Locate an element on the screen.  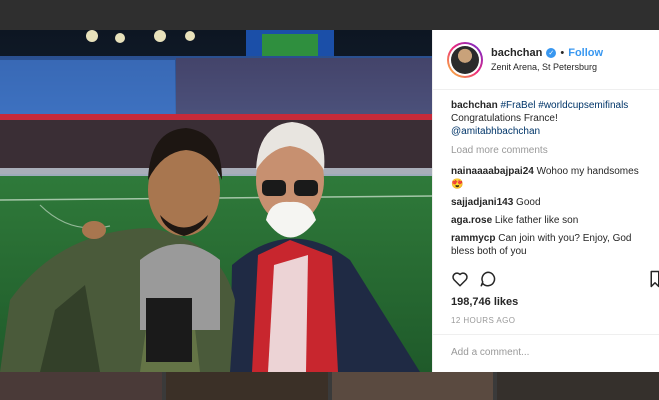
comment-item: aga.rose Like father like son is located at coordinates (548, 220).